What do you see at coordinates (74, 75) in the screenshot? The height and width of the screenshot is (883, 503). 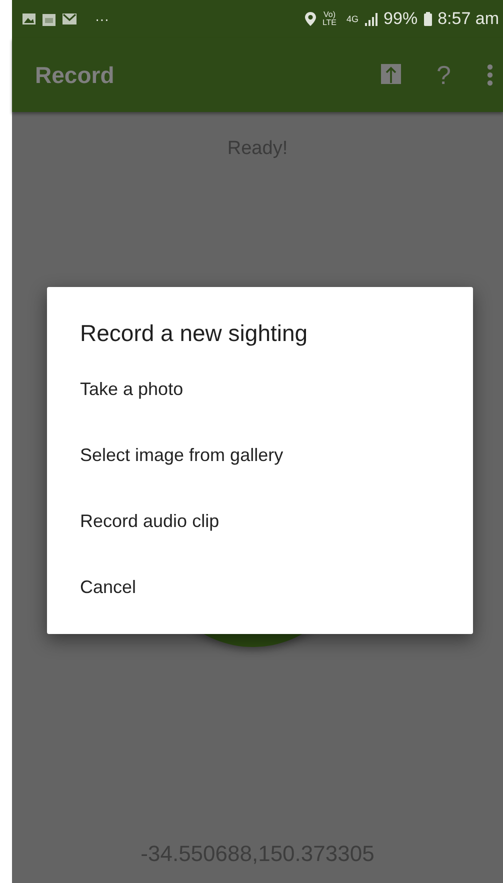 I see `app-title: Record` at bounding box center [74, 75].